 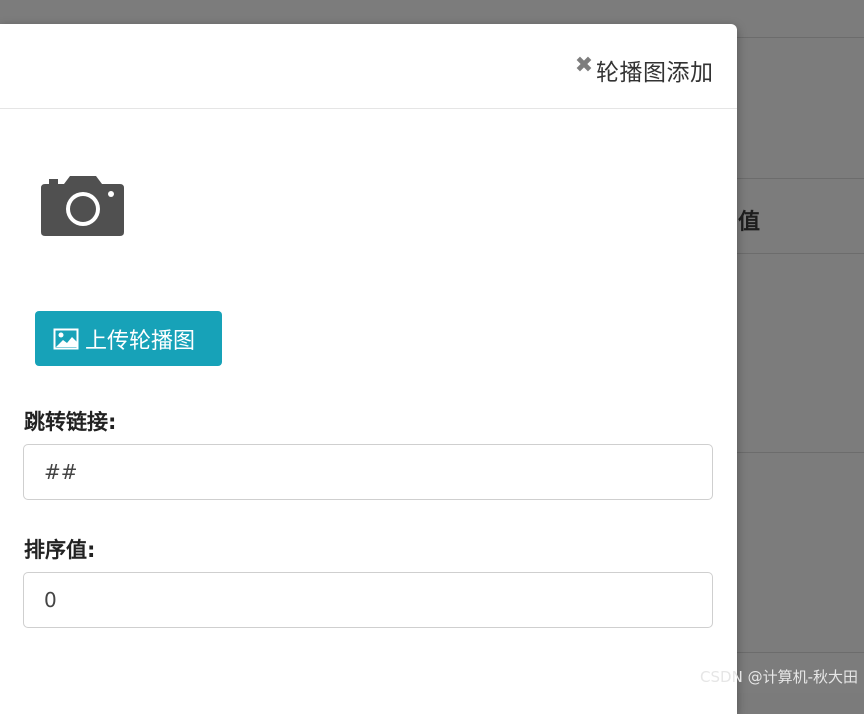 I want to click on upload-carousel-button: 上传轮播图, so click(x=128, y=338).